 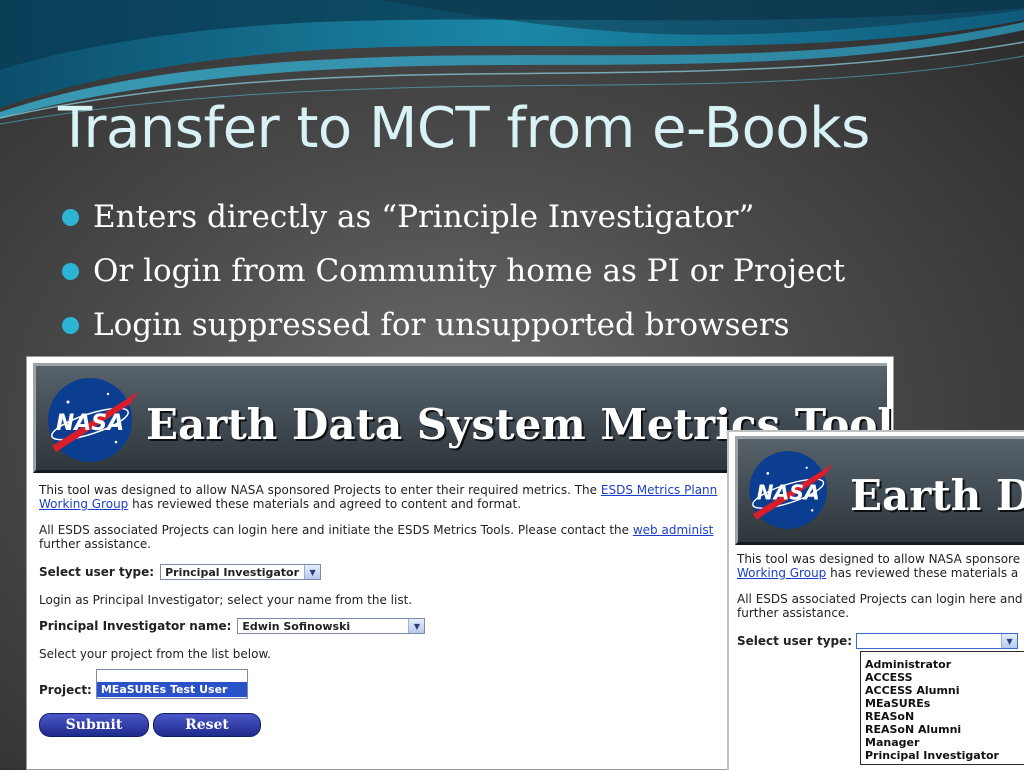 I want to click on user-type-label: Select user type:, so click(x=97, y=572).